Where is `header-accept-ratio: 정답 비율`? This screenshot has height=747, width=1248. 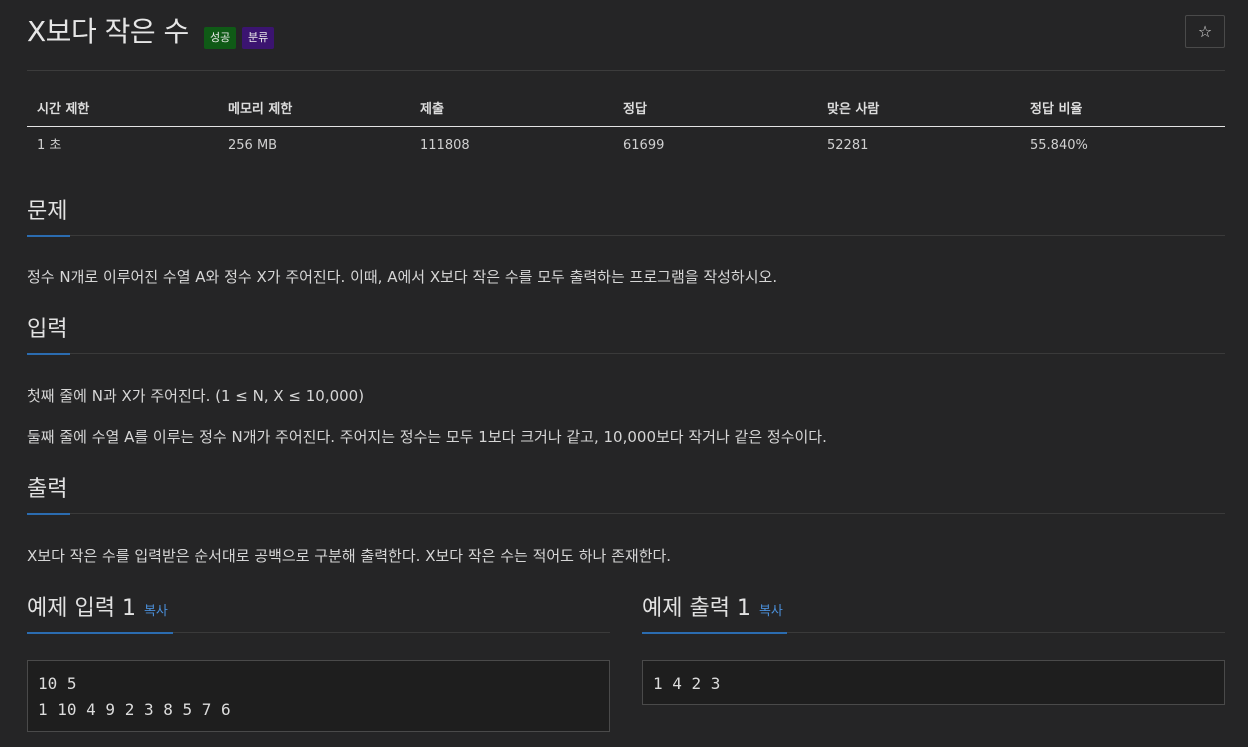 header-accept-ratio: 정답 비율 is located at coordinates (1056, 109).